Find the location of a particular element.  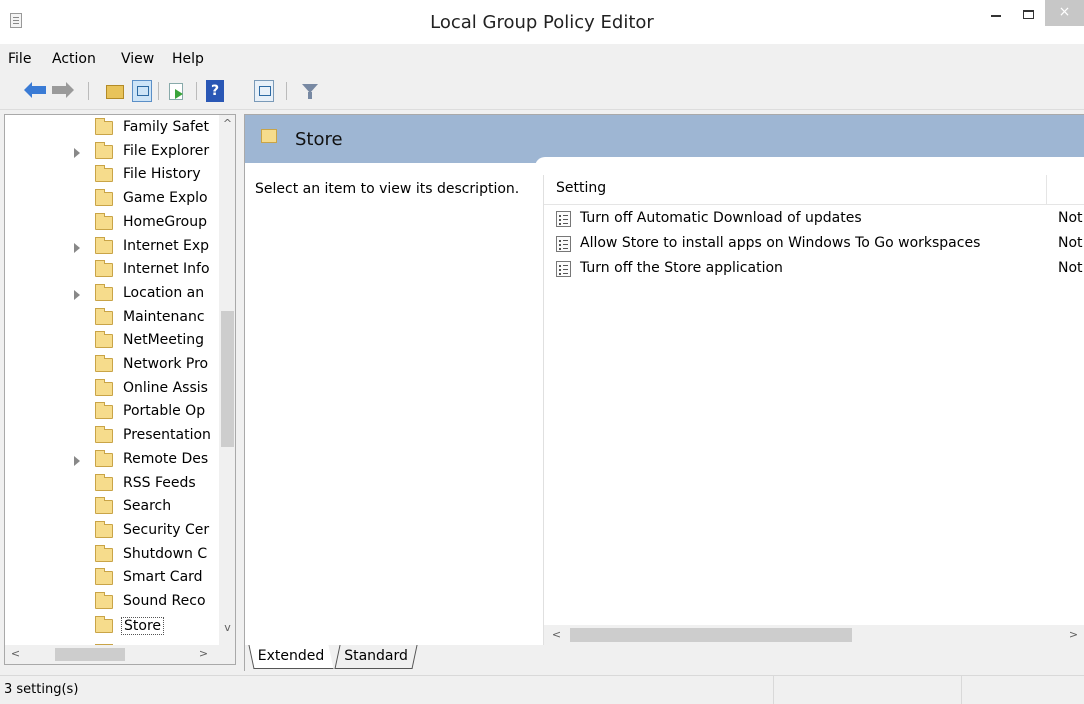

tree-item: Search is located at coordinates (112, 507).